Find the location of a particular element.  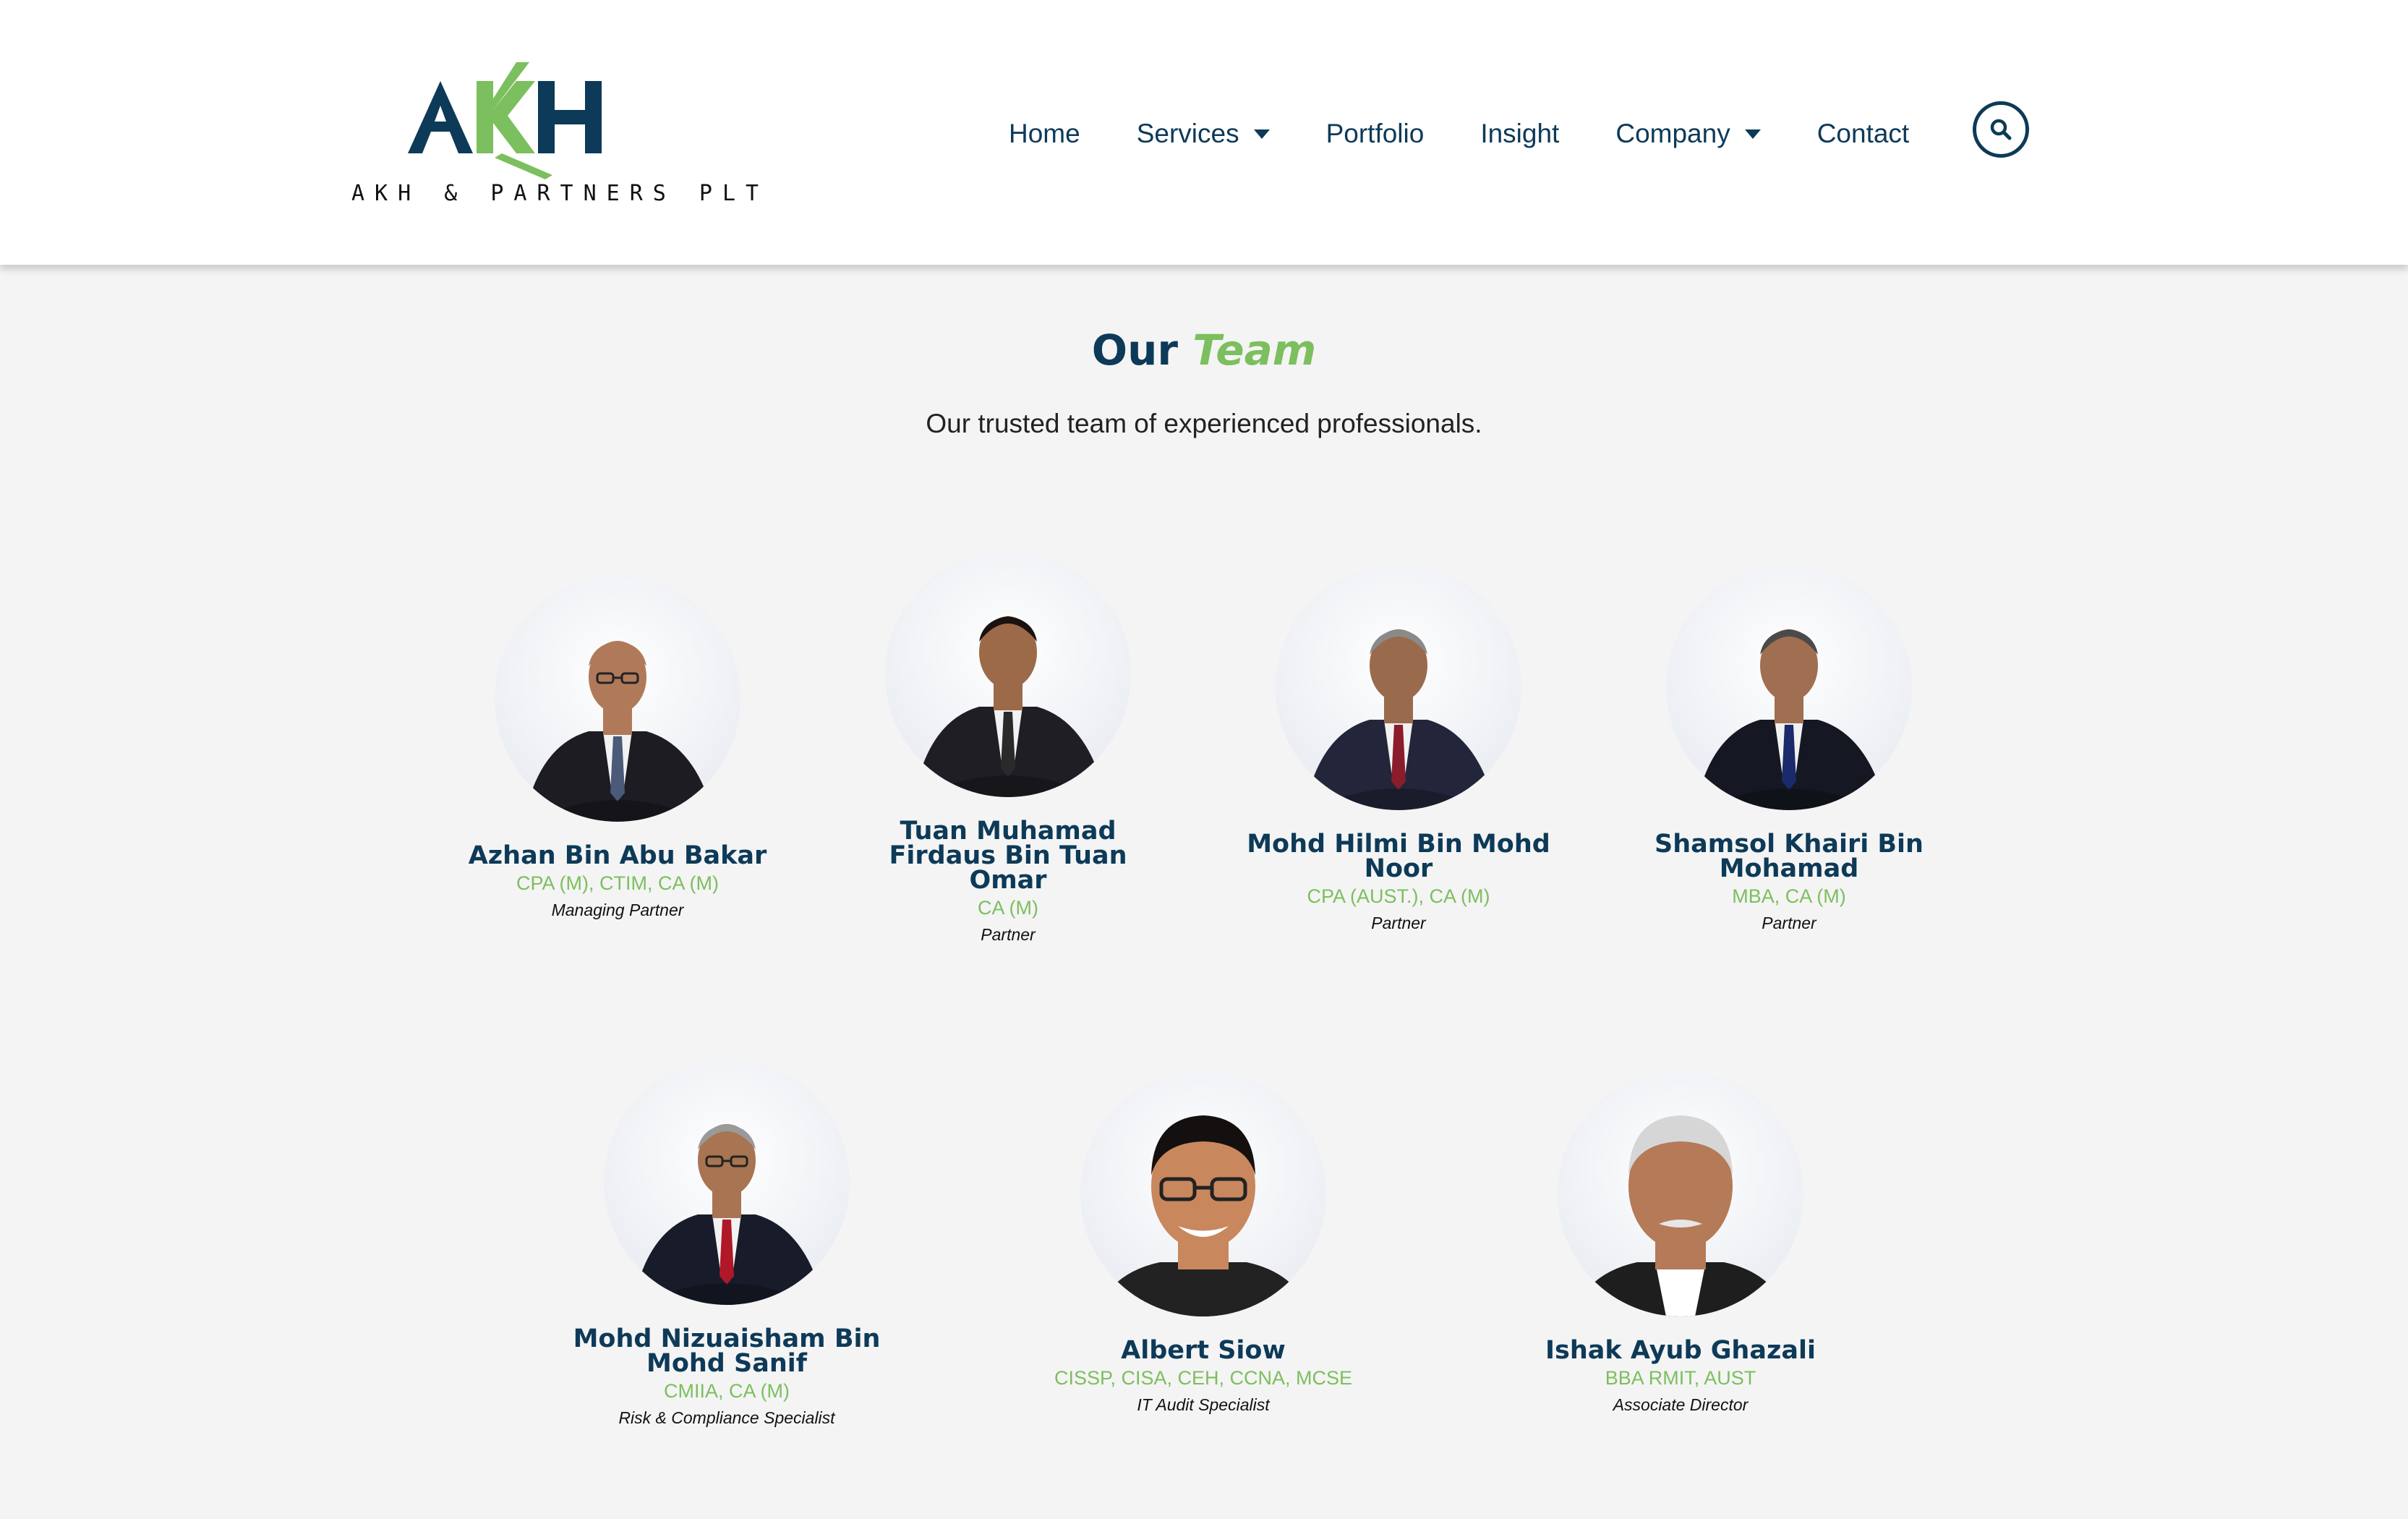

nav-contact: Contact is located at coordinates (1863, 134).